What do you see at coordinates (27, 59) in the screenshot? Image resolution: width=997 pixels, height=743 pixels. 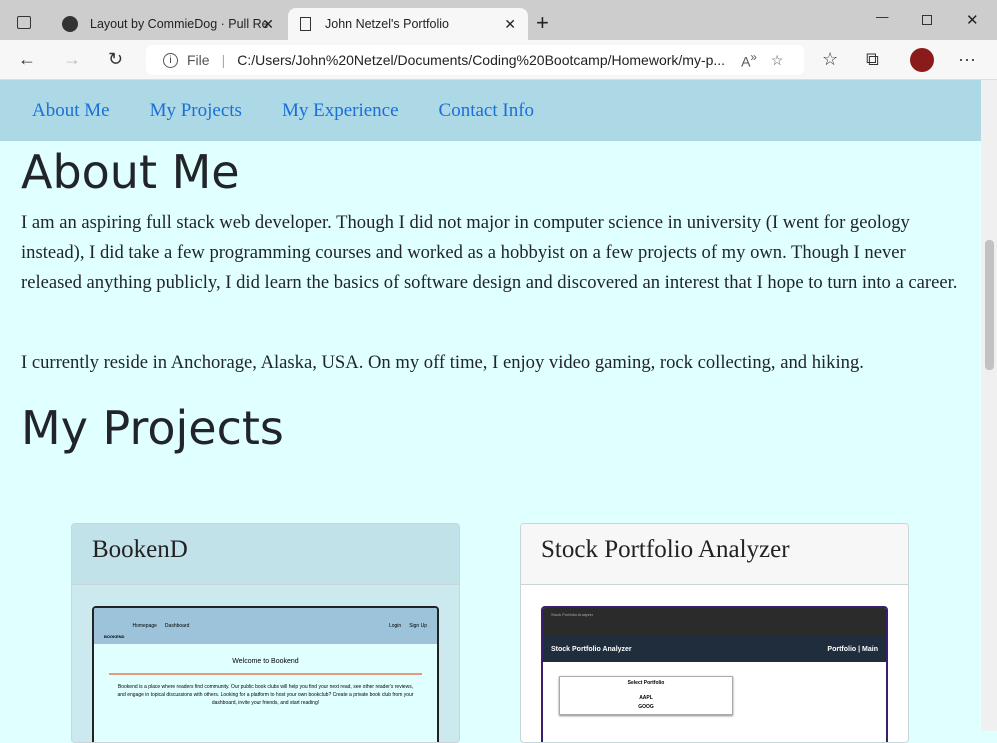 I see `back-icon: ←` at bounding box center [27, 59].